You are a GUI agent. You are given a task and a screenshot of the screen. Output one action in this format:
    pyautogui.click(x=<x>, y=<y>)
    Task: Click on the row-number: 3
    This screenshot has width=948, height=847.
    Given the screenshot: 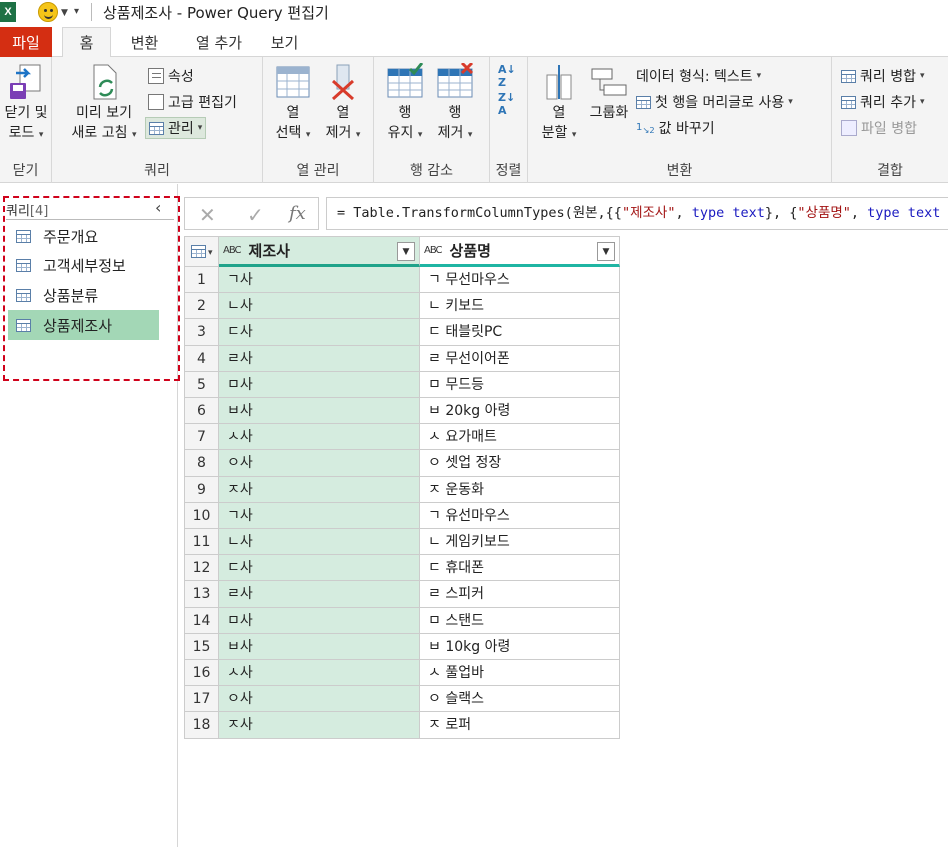 What is the action you would take?
    pyautogui.click(x=201, y=332)
    